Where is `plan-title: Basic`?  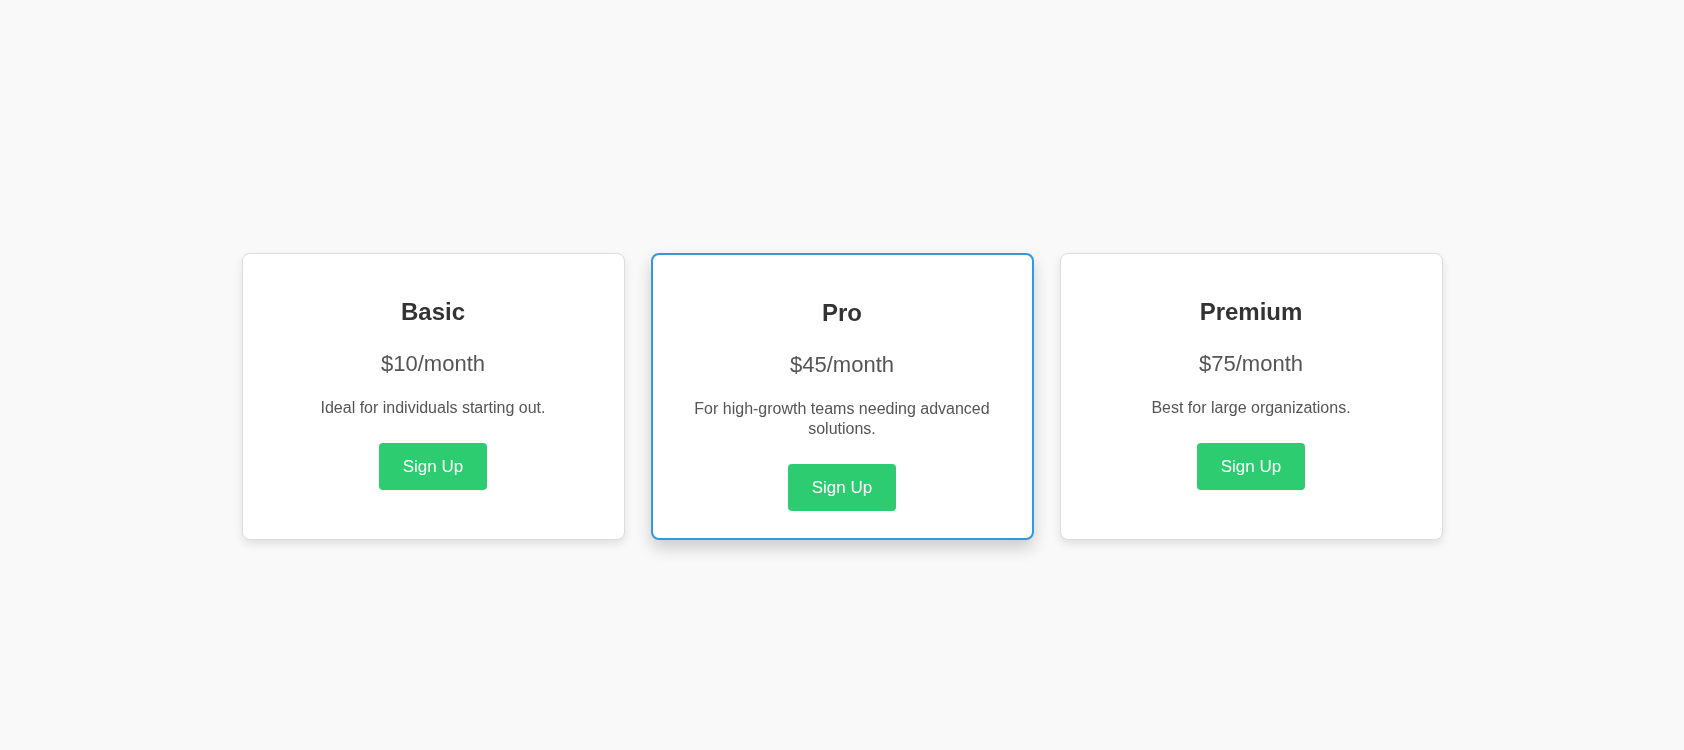 plan-title: Basic is located at coordinates (432, 312).